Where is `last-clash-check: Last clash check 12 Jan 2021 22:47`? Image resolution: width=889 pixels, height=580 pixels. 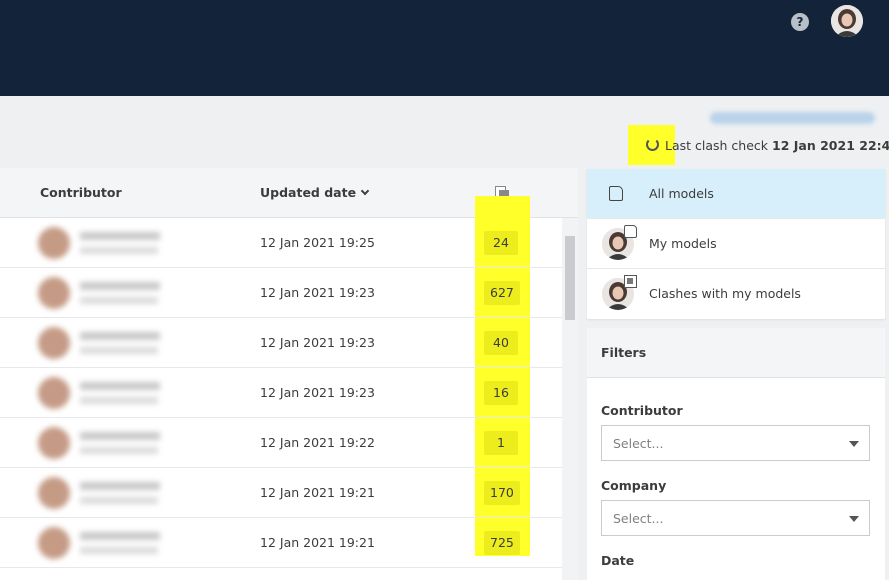
last-clash-check: Last clash check 12 Jan 2021 22:47 is located at coordinates (777, 145).